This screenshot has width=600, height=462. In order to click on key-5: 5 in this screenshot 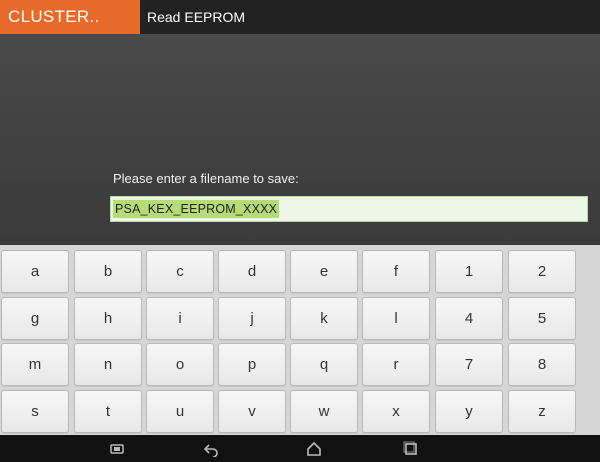, I will do `click(542, 318)`.